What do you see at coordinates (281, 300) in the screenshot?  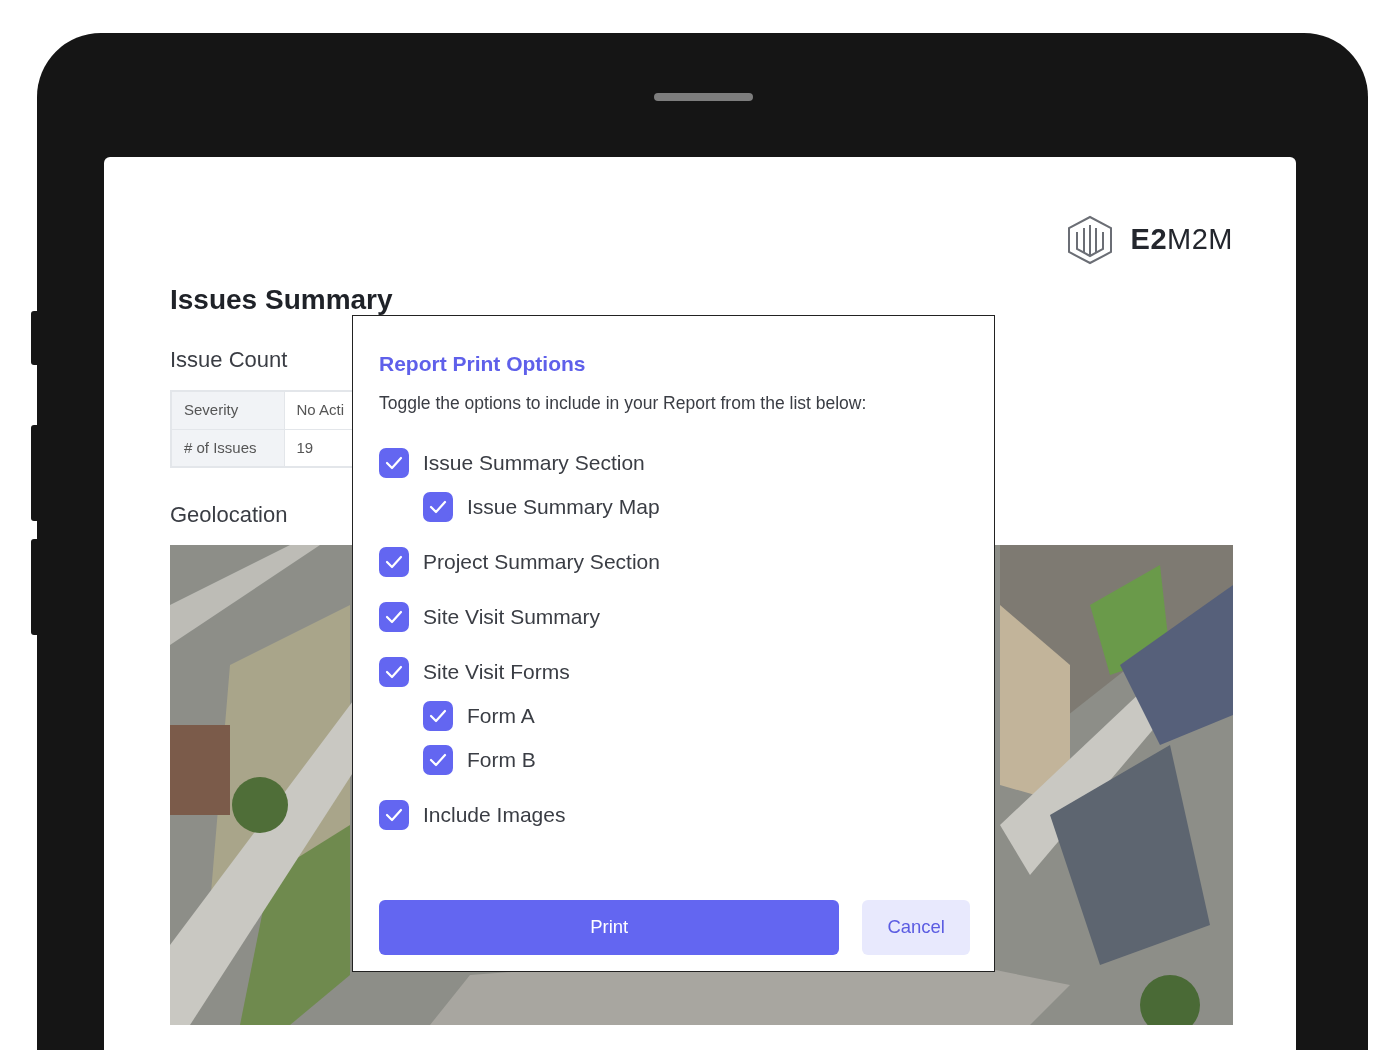 I see `page-title: Issues Summary` at bounding box center [281, 300].